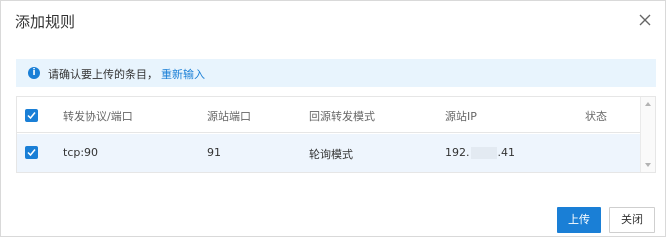 This screenshot has width=666, height=240. What do you see at coordinates (632, 220) in the screenshot?
I see `close-button: 关闭` at bounding box center [632, 220].